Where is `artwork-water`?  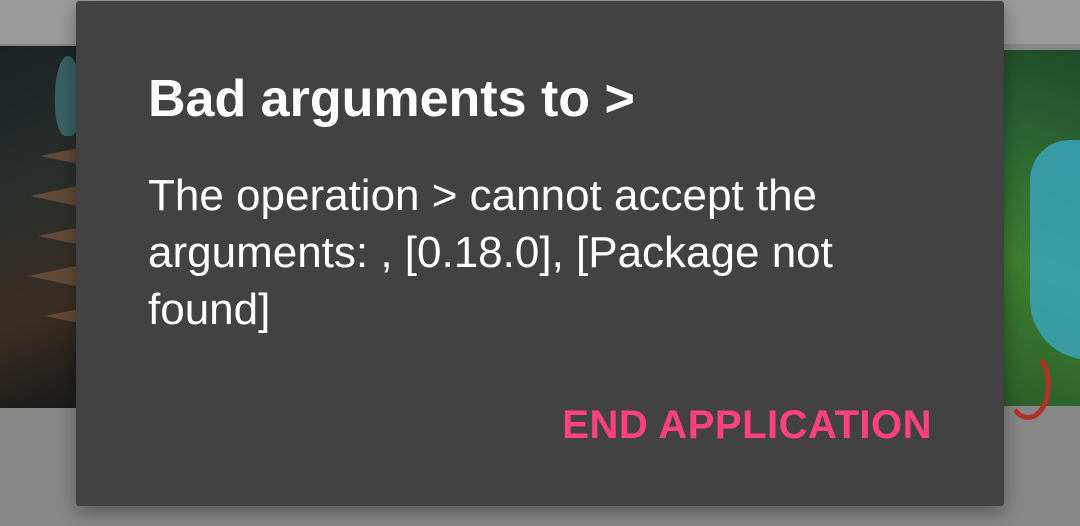
artwork-water is located at coordinates (1055, 250).